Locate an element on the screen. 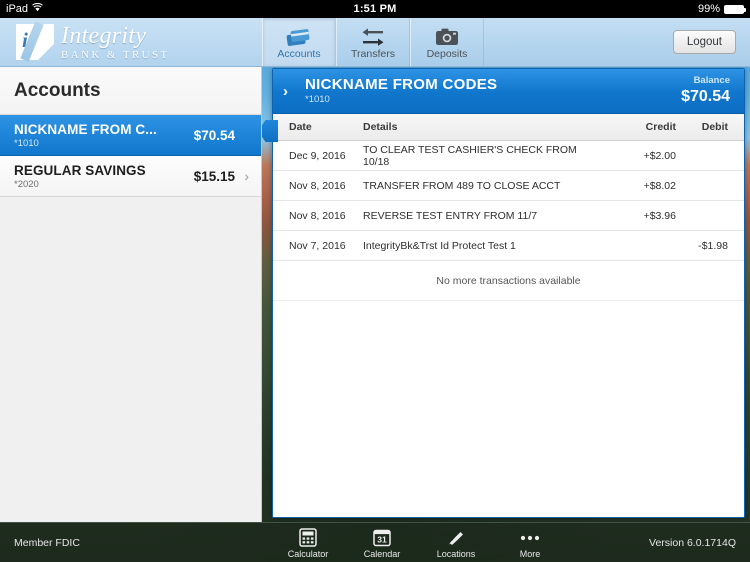 The image size is (750, 562). tab-transfers-label: Transfers is located at coordinates (373, 54).